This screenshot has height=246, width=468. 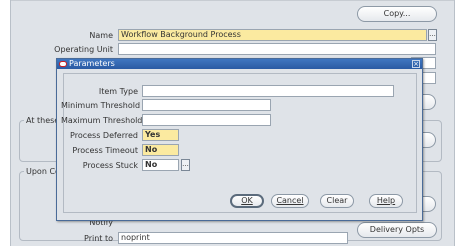 I want to click on close-icon: ×, so click(x=416, y=64).